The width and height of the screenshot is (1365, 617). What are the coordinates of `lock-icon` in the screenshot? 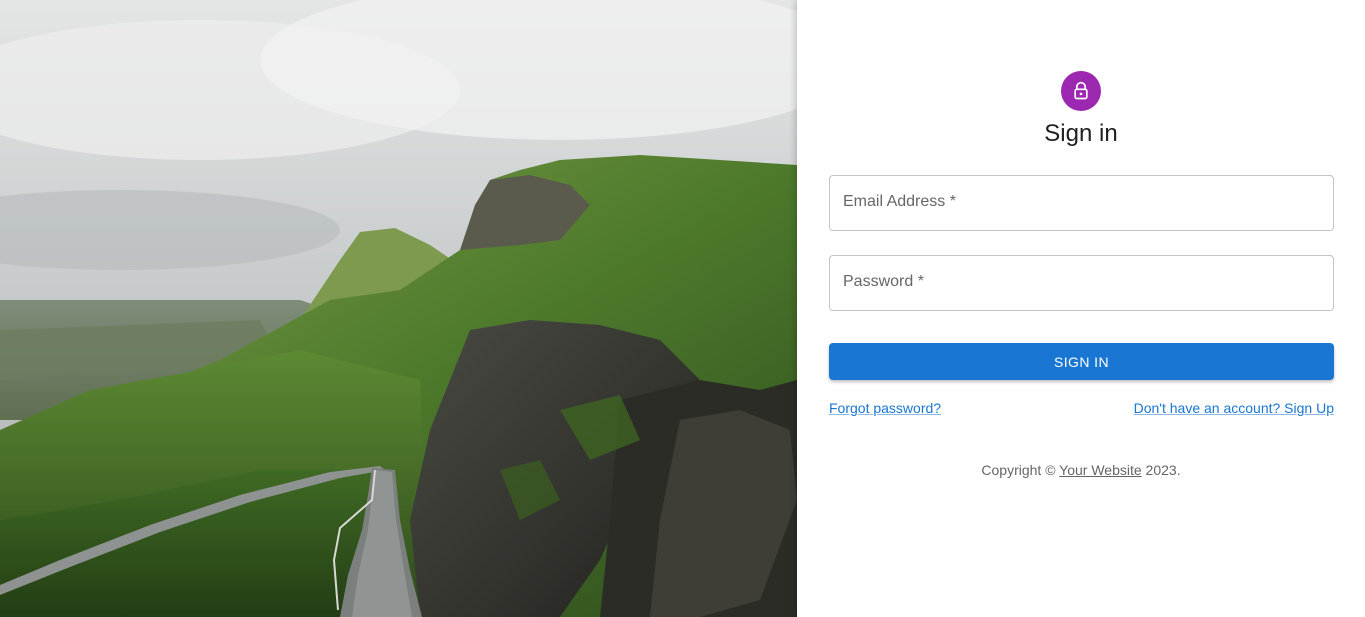 It's located at (1081, 90).